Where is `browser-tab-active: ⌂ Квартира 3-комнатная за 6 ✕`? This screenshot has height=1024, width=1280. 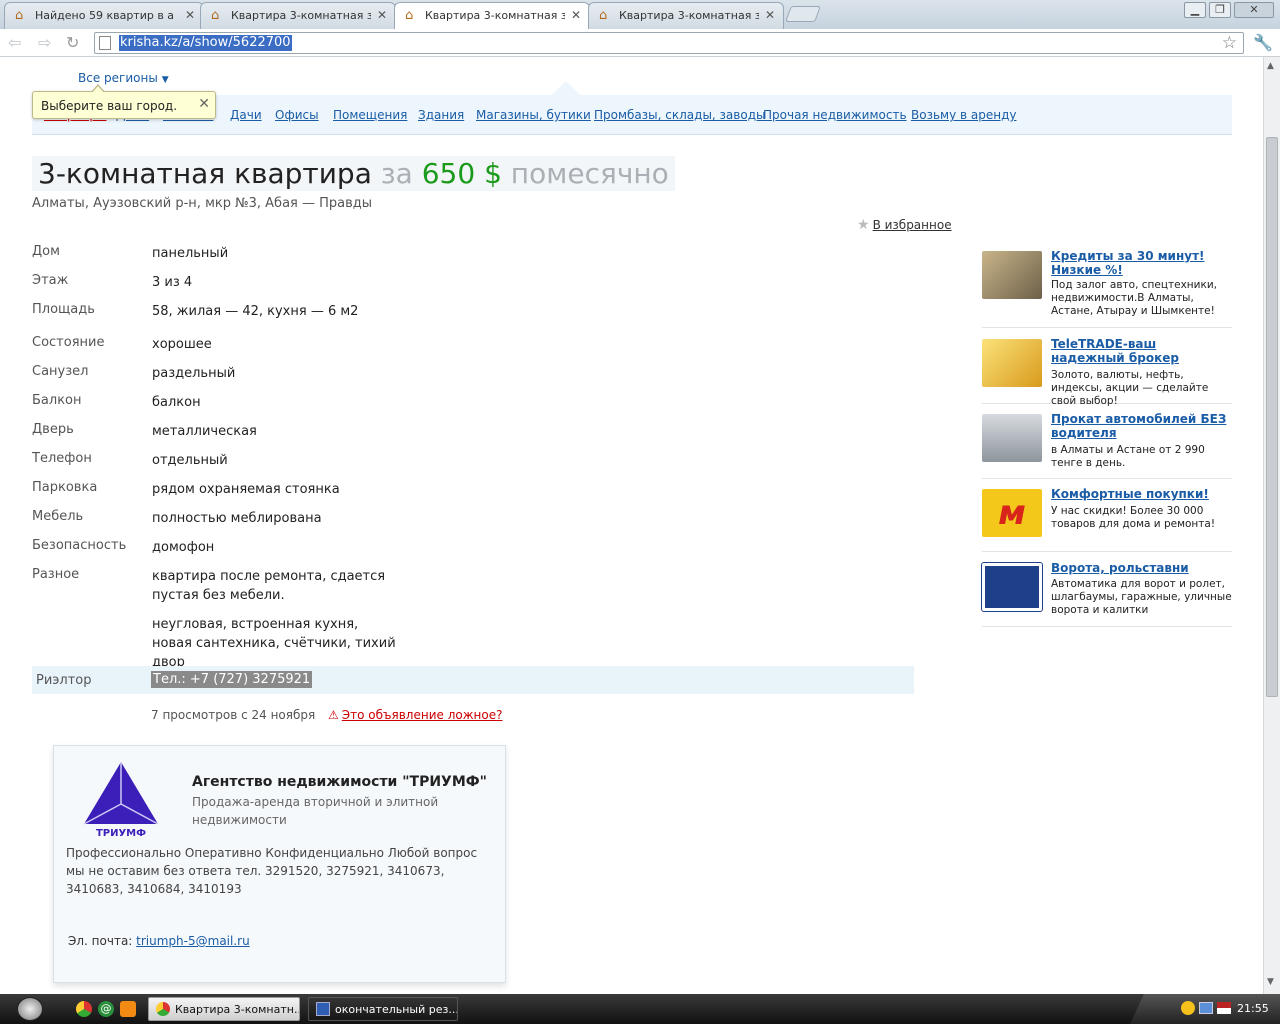 browser-tab-active: ⌂ Квартира 3-комнатная за 6 ✕ is located at coordinates (492, 16).